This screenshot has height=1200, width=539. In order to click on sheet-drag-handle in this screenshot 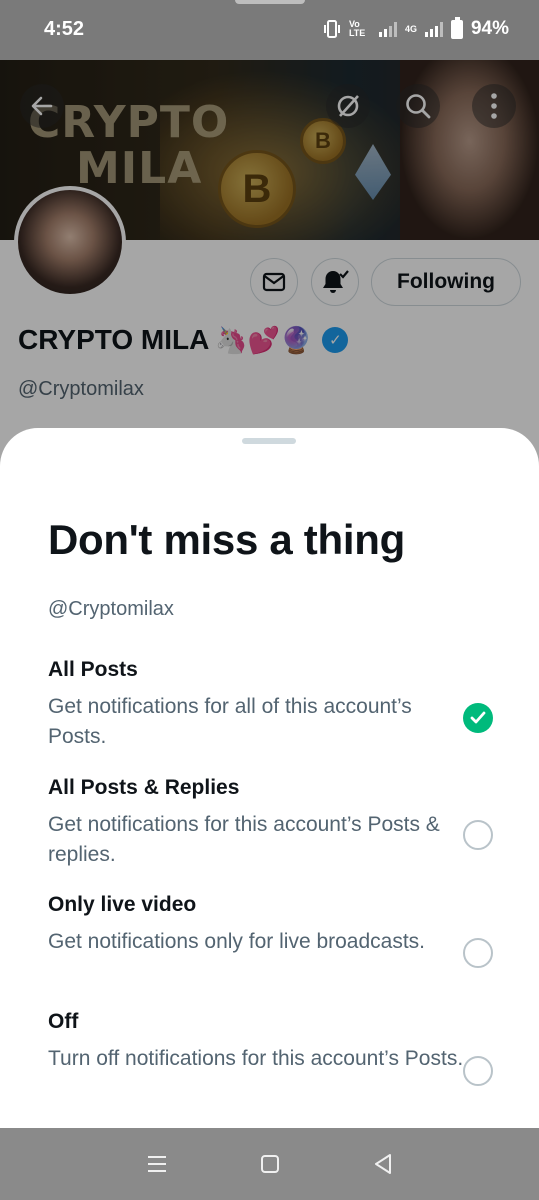, I will do `click(269, 441)`.